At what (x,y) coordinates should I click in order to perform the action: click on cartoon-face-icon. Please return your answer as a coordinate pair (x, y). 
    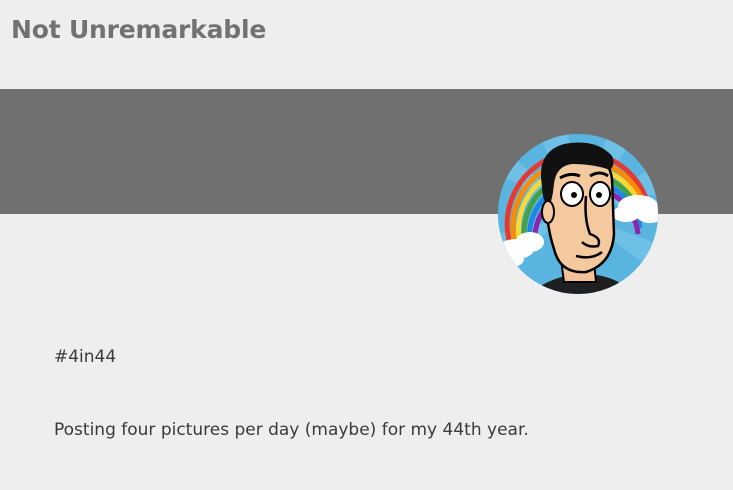
    Looking at the image, I should click on (578, 214).